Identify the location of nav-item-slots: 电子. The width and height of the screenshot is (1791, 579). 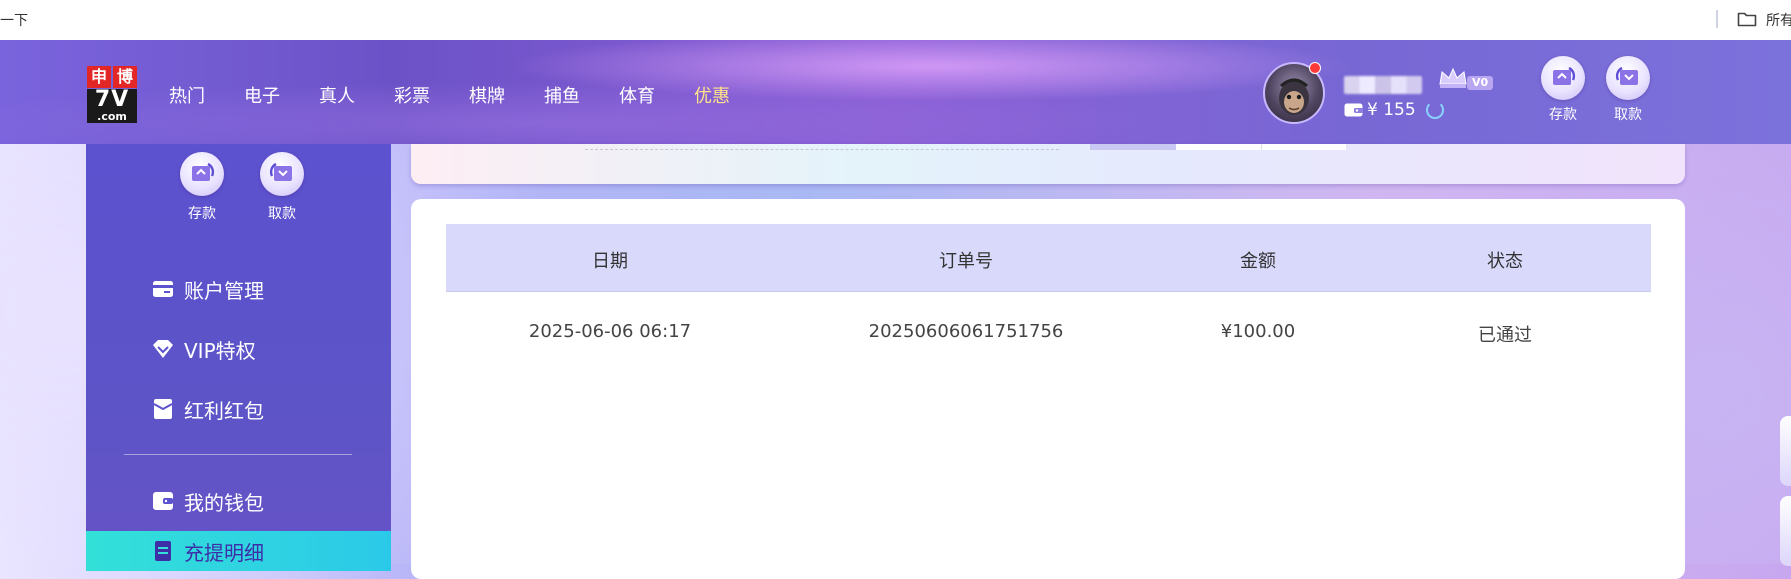
(262, 95).